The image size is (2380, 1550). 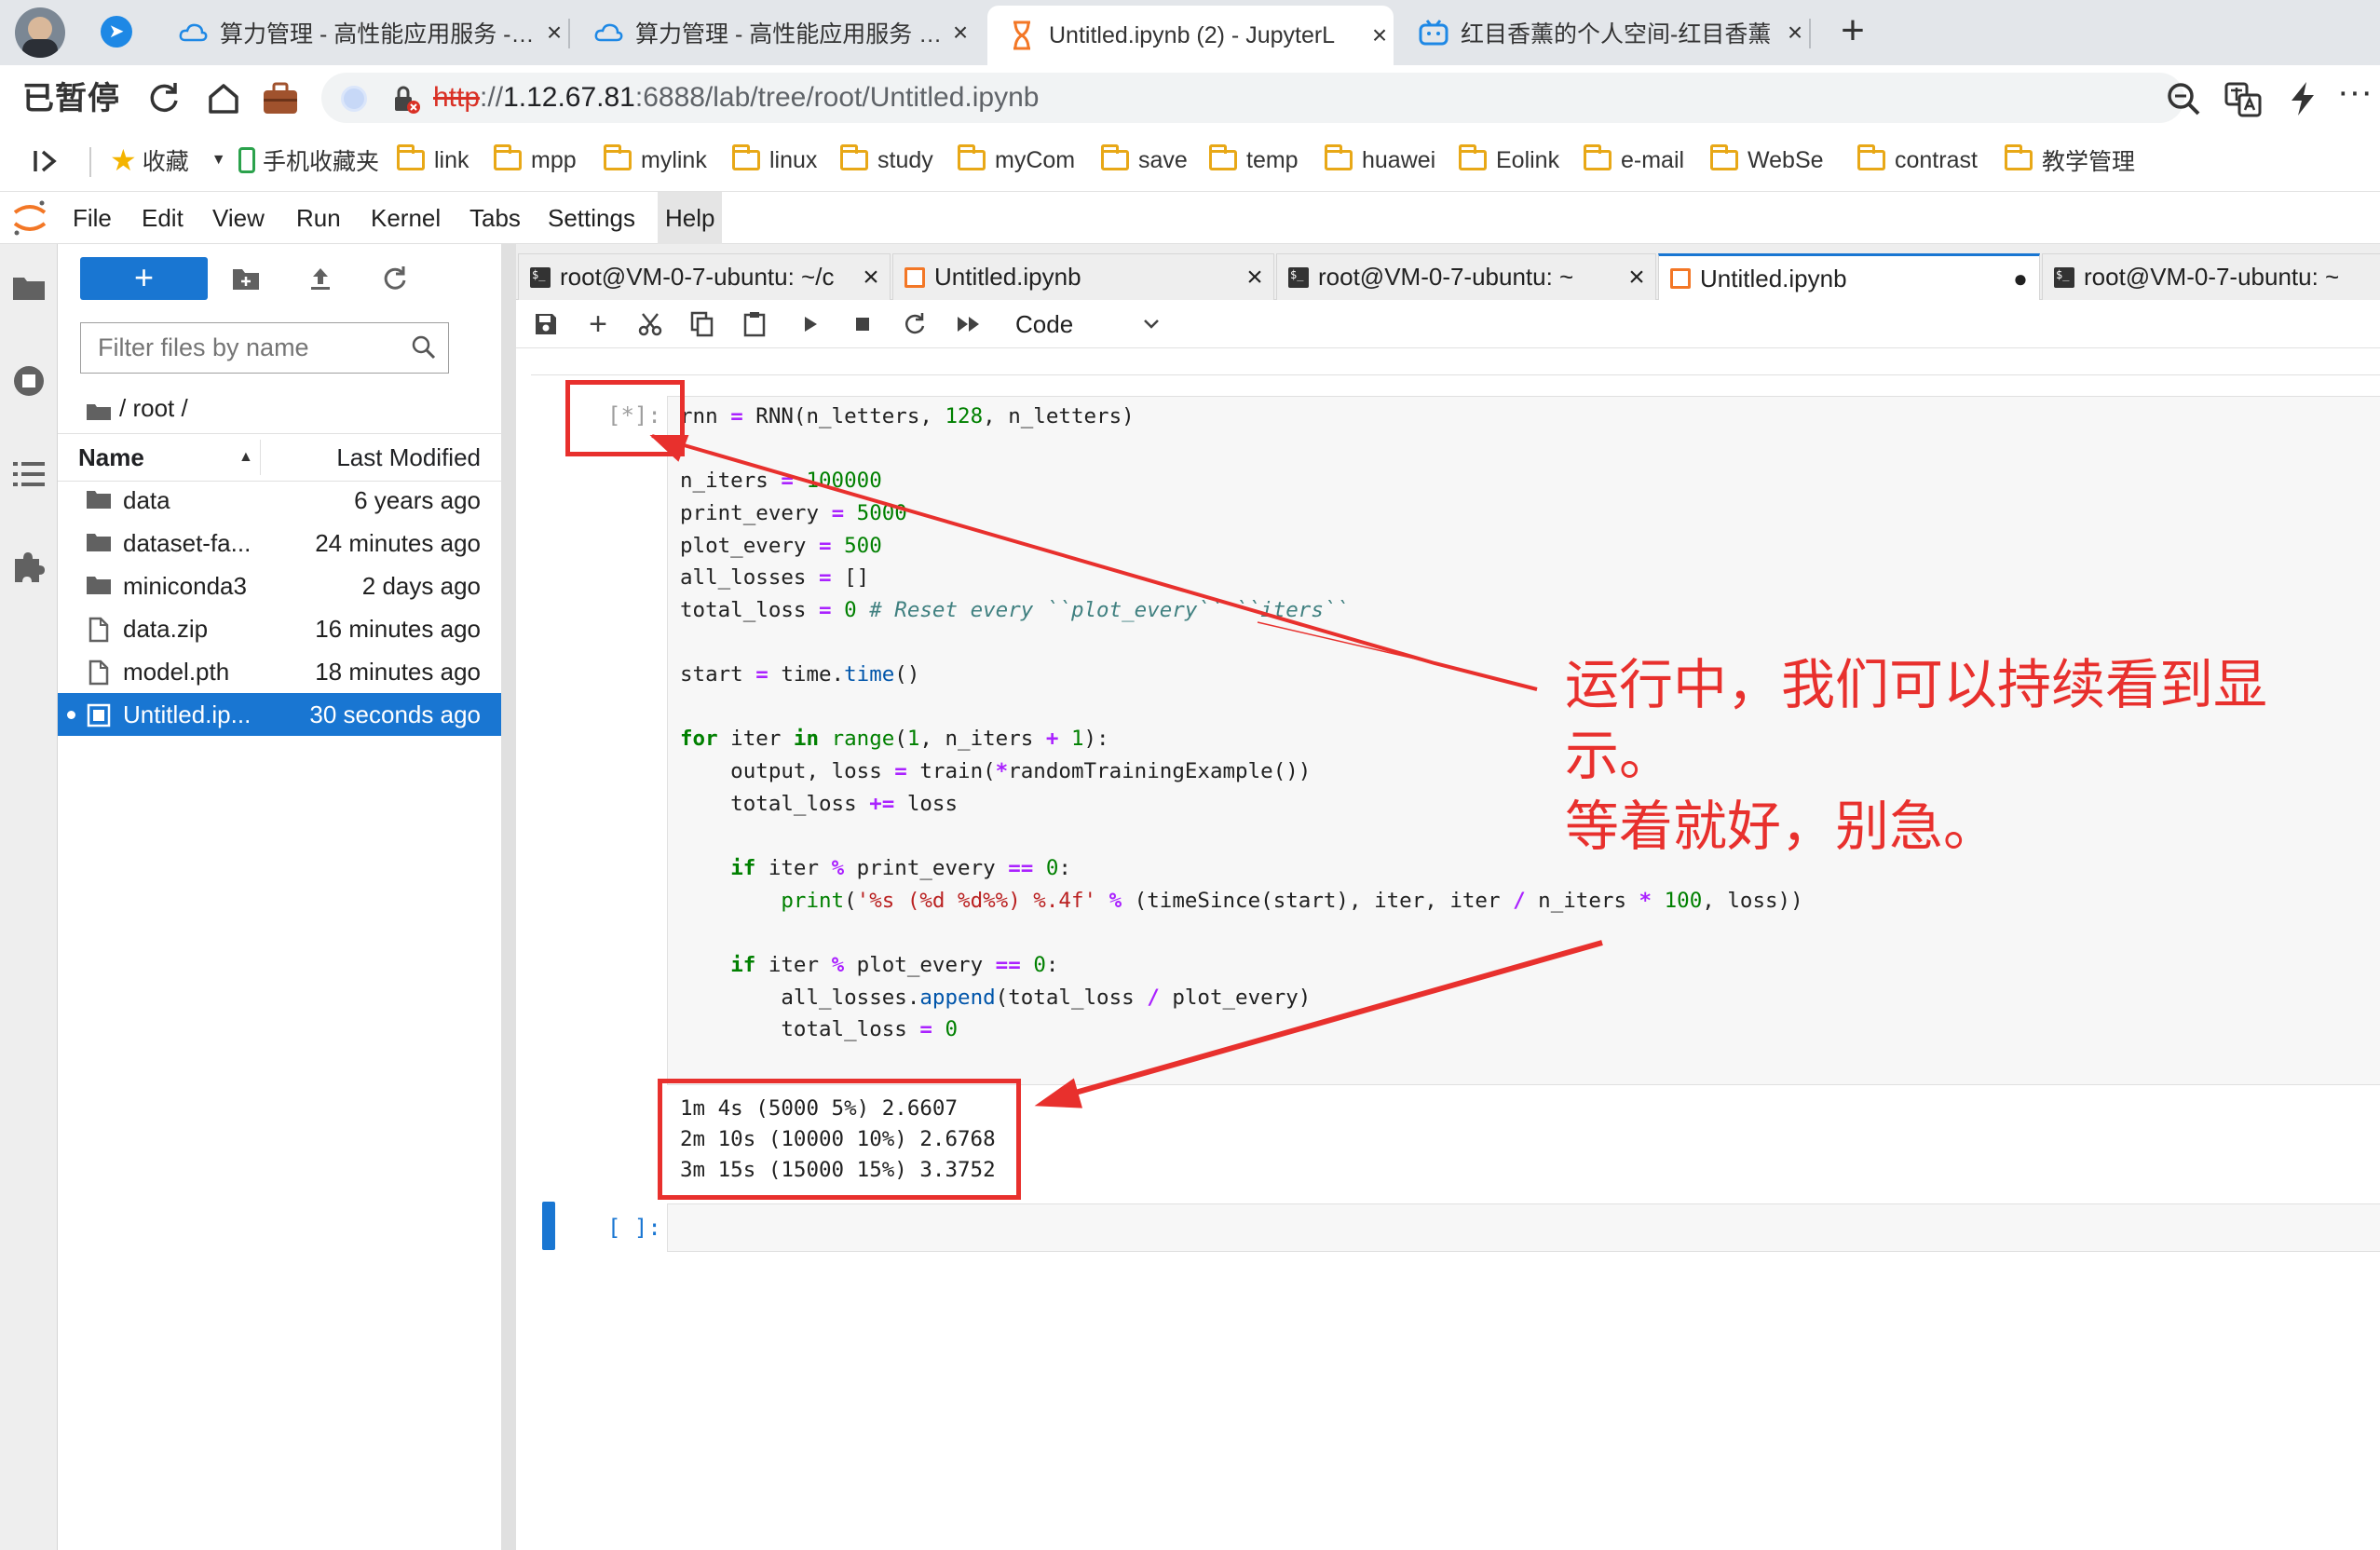 I want to click on annotation-line-2: 等着就好，别急。, so click(x=1781, y=826).